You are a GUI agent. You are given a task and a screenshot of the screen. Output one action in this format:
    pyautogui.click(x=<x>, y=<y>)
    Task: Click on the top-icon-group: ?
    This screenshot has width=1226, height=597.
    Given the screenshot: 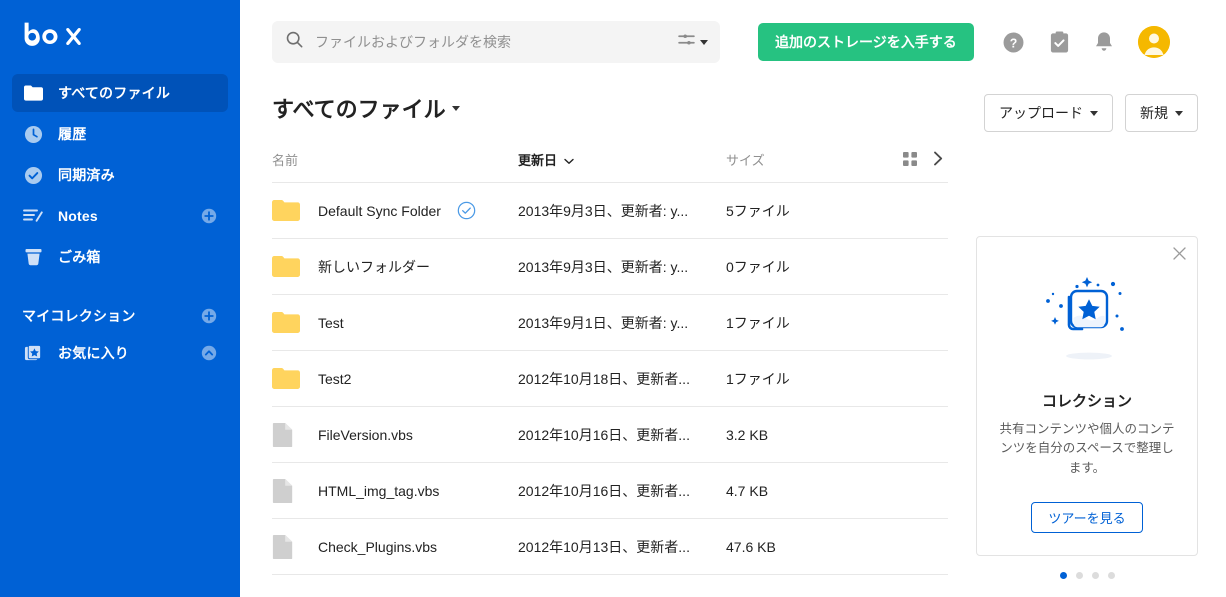 What is the action you would take?
    pyautogui.click(x=1086, y=42)
    